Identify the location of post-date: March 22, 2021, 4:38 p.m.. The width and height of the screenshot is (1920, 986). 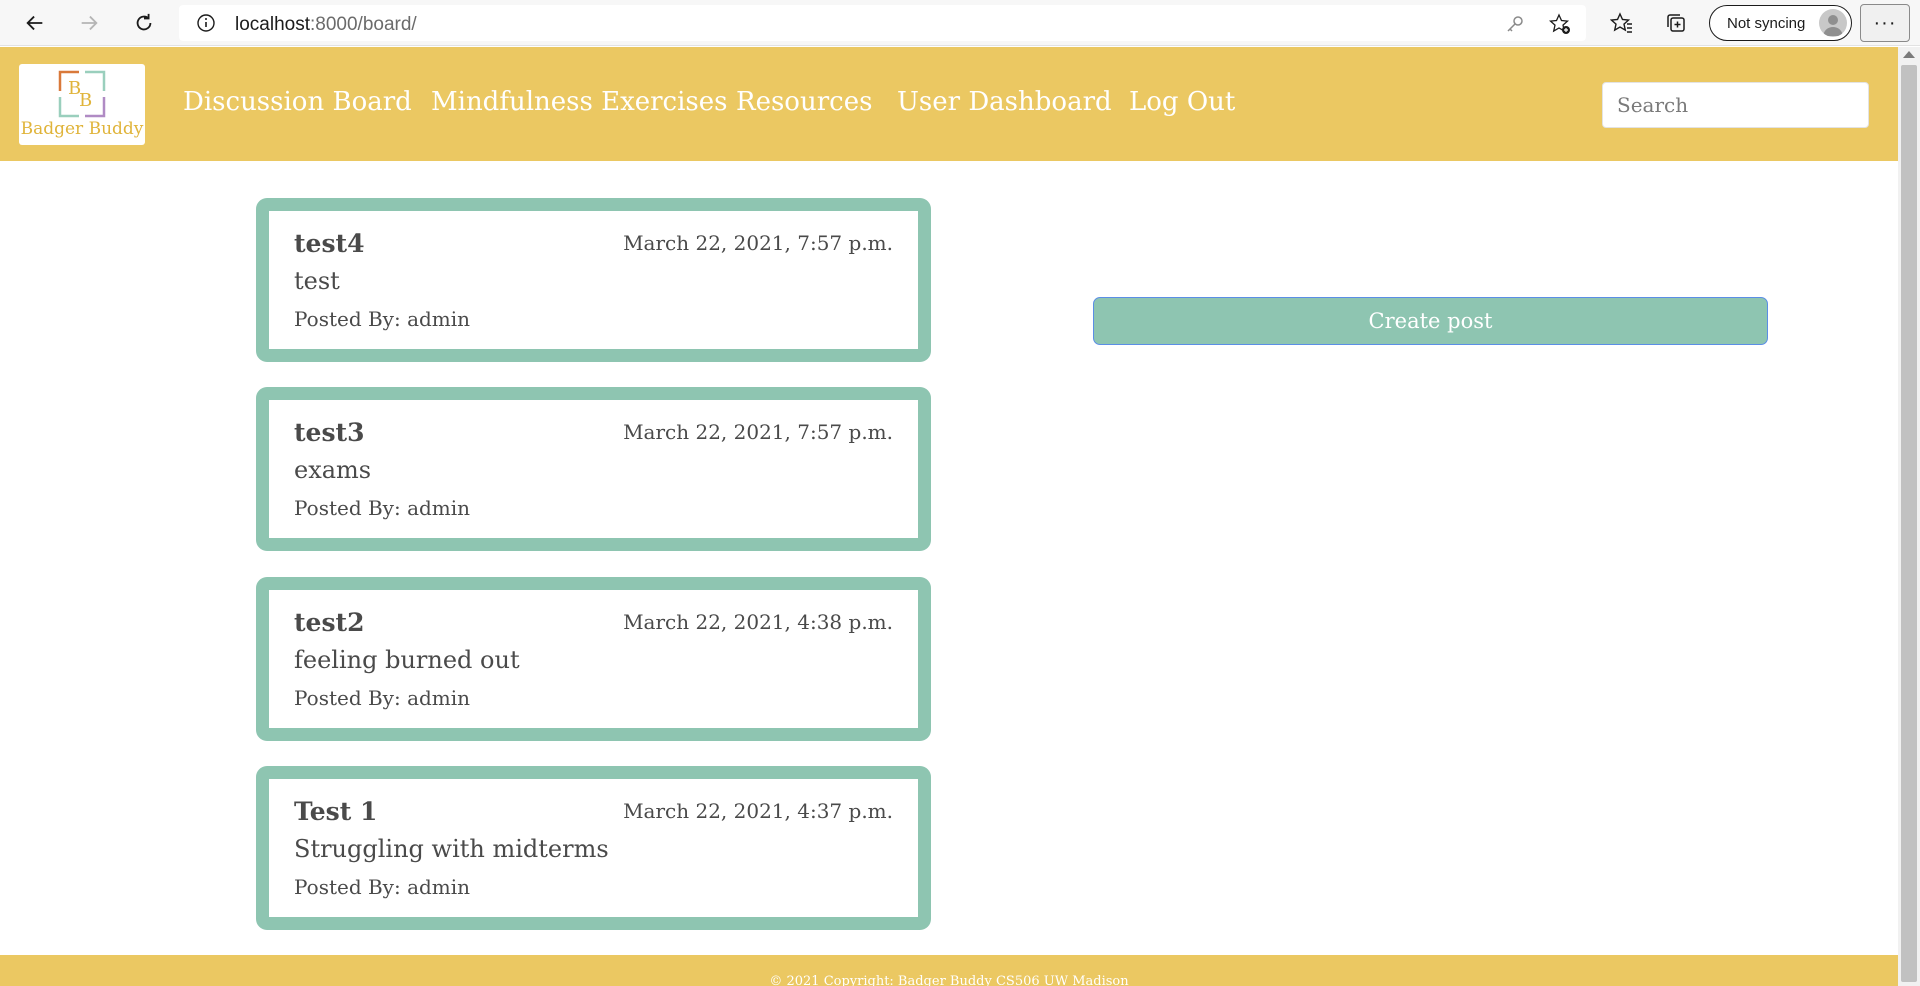
(758, 622).